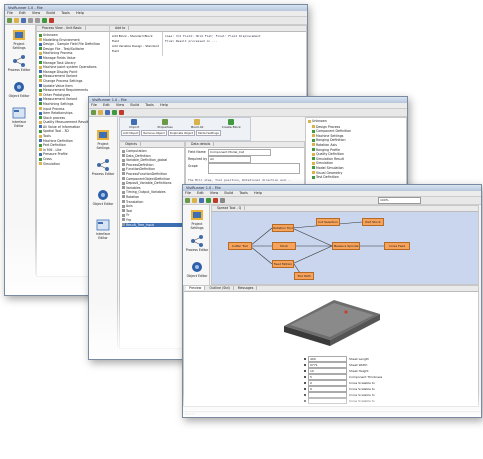  Describe the element at coordinates (328, 222) in the screenshot. I see `node-cut-selection: Cut Selection` at that location.